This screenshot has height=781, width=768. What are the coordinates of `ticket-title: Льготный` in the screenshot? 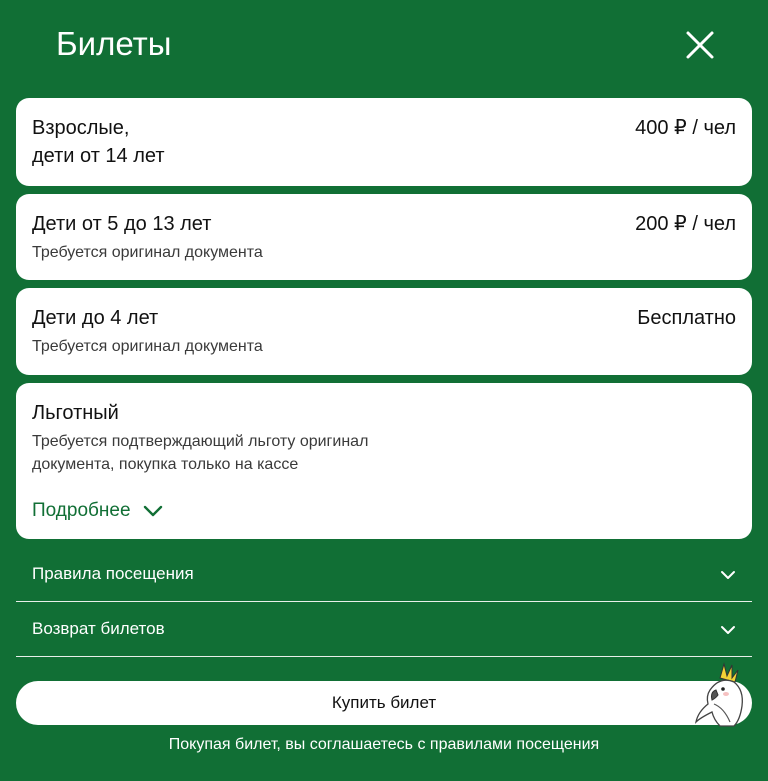 It's located at (75, 413).